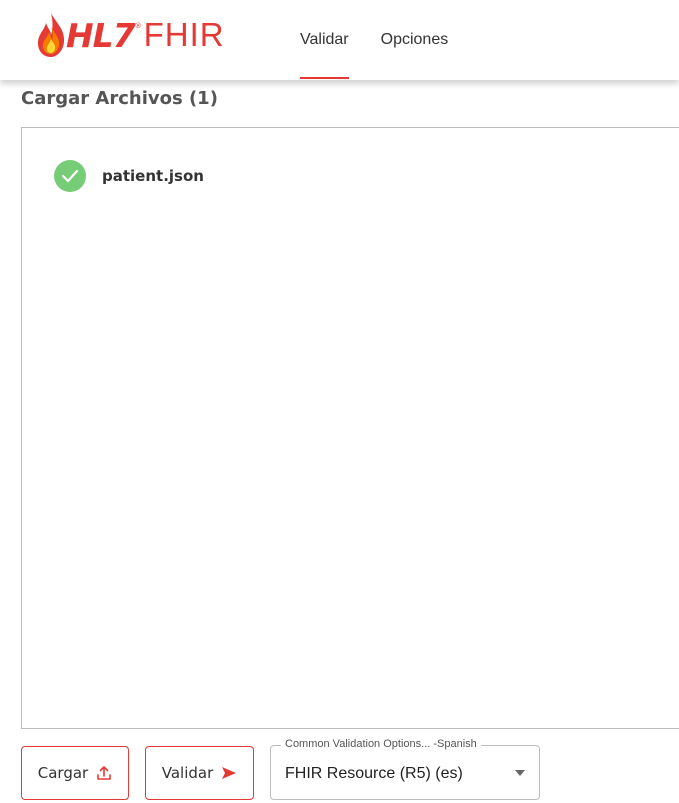 The width and height of the screenshot is (679, 803). What do you see at coordinates (187, 773) in the screenshot?
I see `validate-button-label: Validar` at bounding box center [187, 773].